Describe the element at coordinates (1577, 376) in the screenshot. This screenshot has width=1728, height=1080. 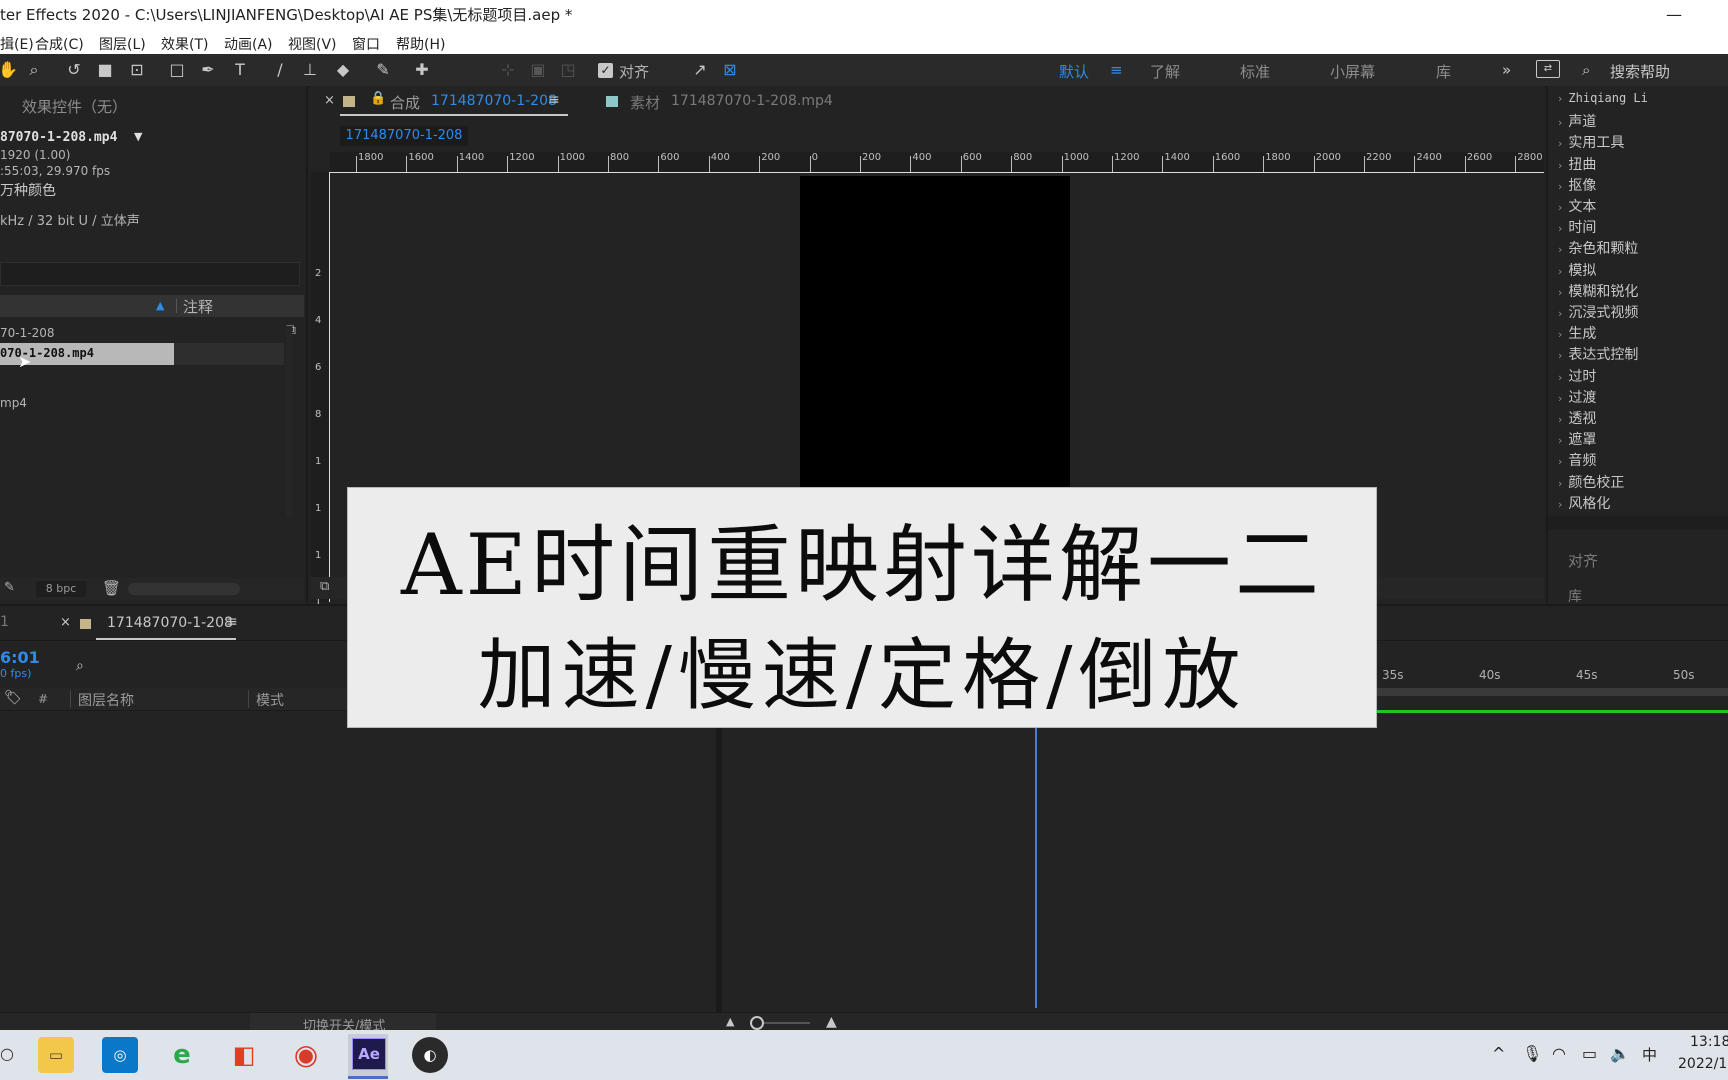
I see `effect-category: › 过时` at that location.